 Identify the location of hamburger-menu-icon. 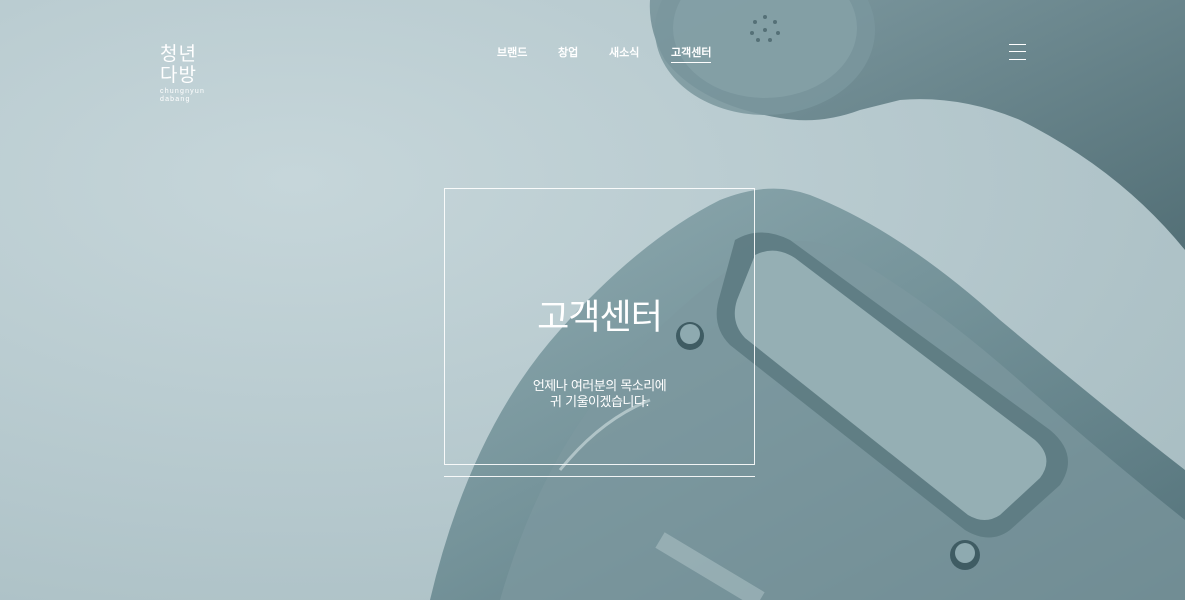
(1017, 52).